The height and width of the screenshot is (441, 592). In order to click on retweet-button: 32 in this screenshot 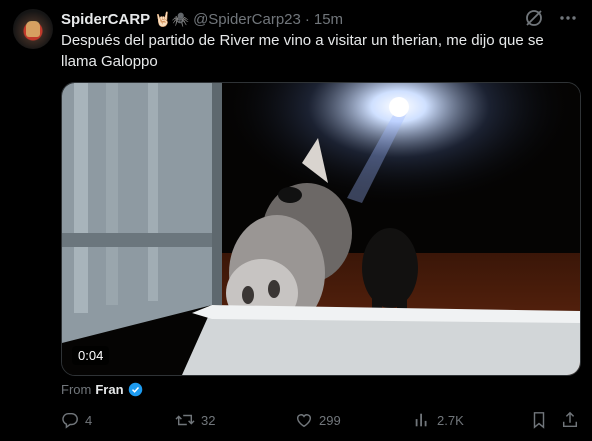, I will do `click(195, 420)`.